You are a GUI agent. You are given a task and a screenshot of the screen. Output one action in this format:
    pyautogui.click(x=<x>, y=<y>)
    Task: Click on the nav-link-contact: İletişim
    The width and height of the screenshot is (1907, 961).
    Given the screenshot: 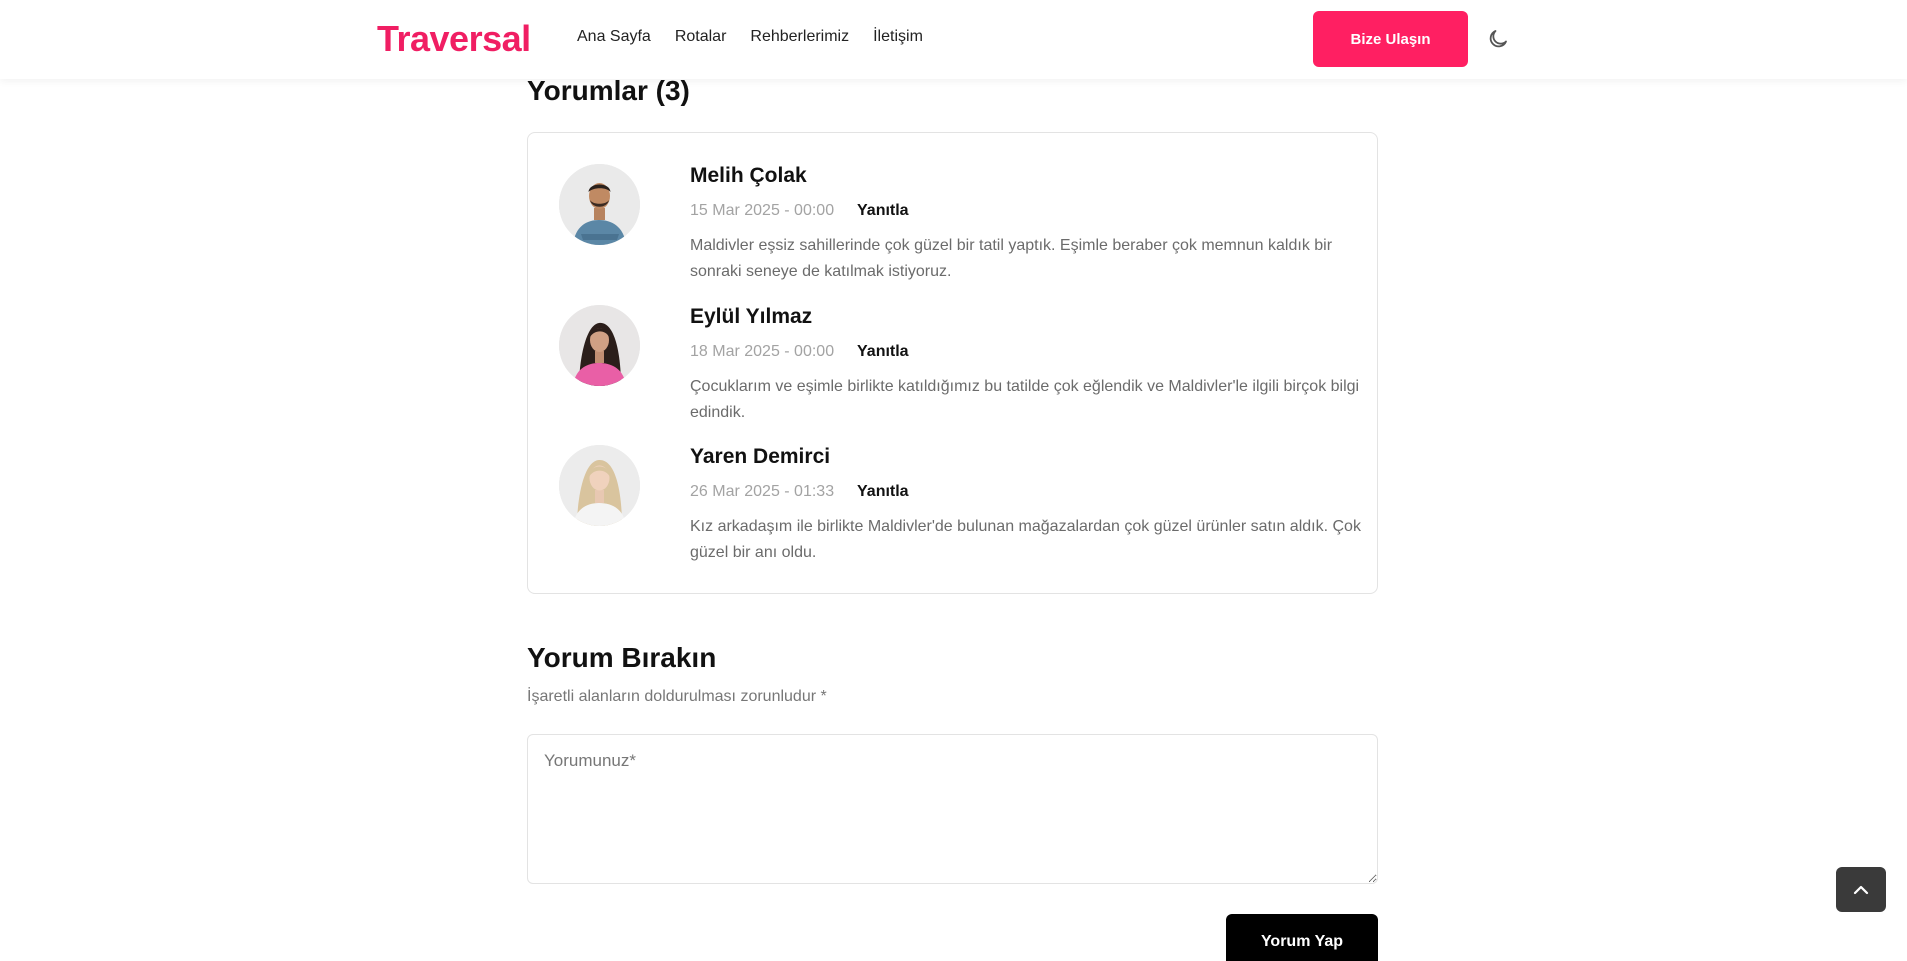 What is the action you would take?
    pyautogui.click(x=898, y=37)
    